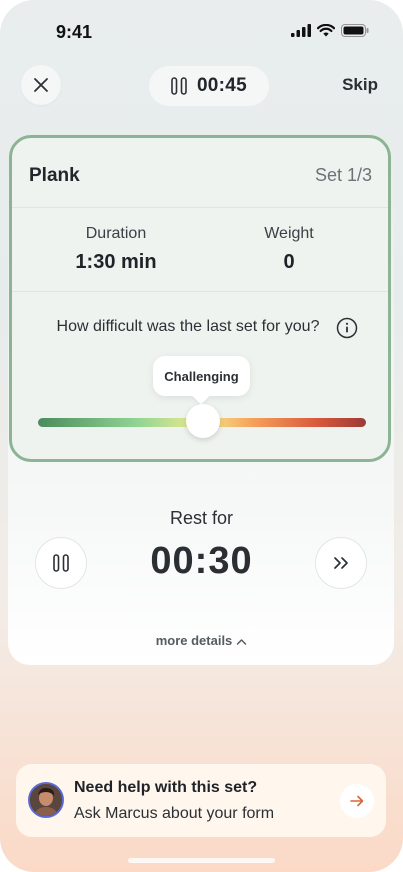 Image resolution: width=403 pixels, height=872 pixels. I want to click on stat-duration: Duration 1:30 min, so click(116, 249).